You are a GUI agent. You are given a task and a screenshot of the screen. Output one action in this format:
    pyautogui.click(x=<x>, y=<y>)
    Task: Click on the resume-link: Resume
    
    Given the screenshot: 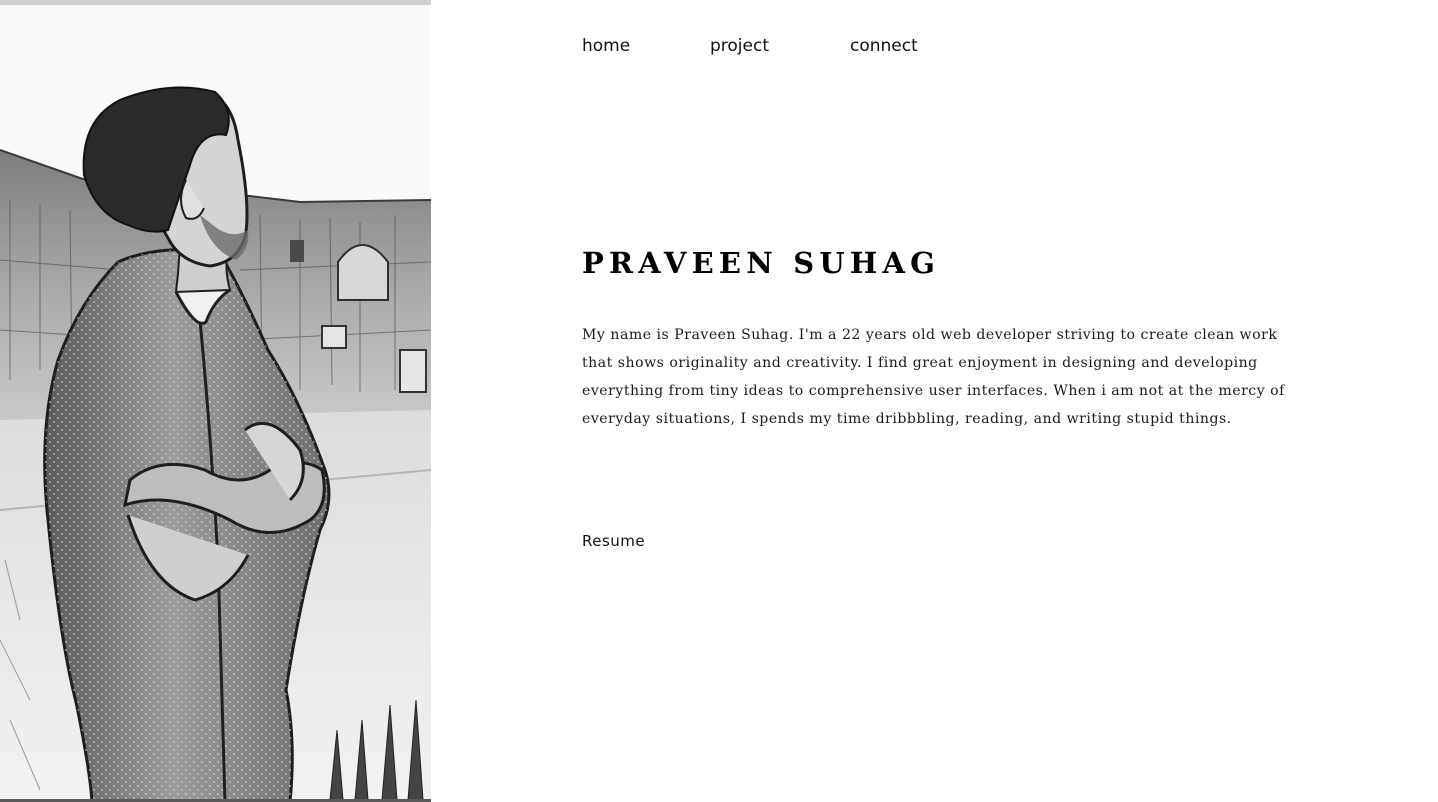 What is the action you would take?
    pyautogui.click(x=613, y=541)
    